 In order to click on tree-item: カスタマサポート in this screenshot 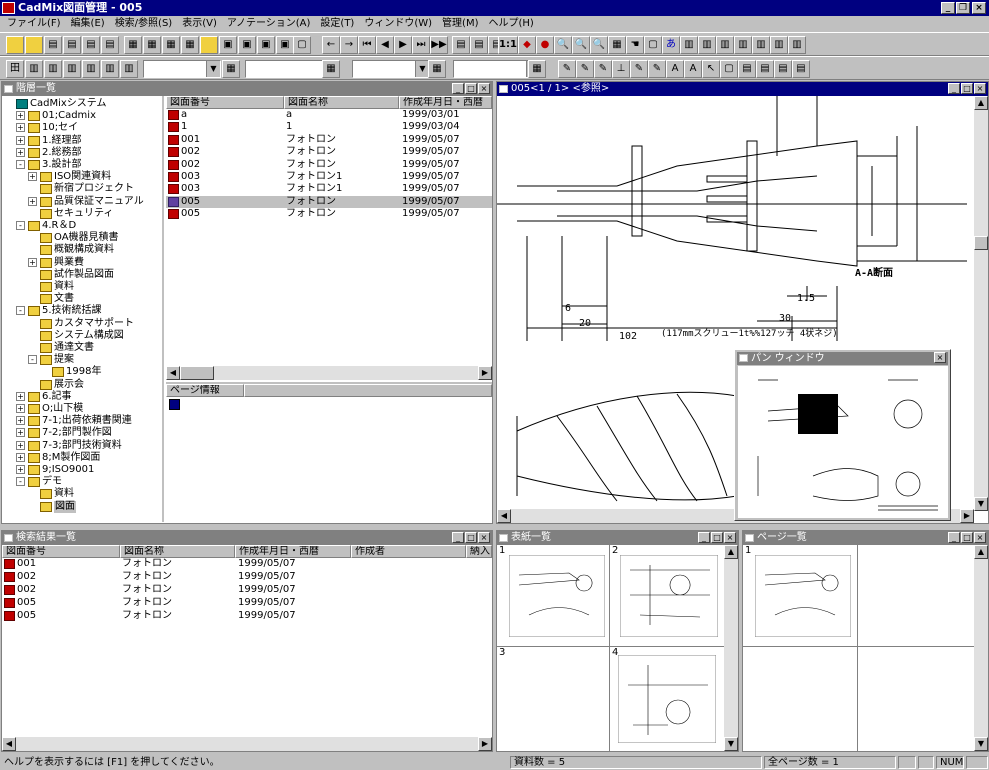, I will do `click(82, 324)`.